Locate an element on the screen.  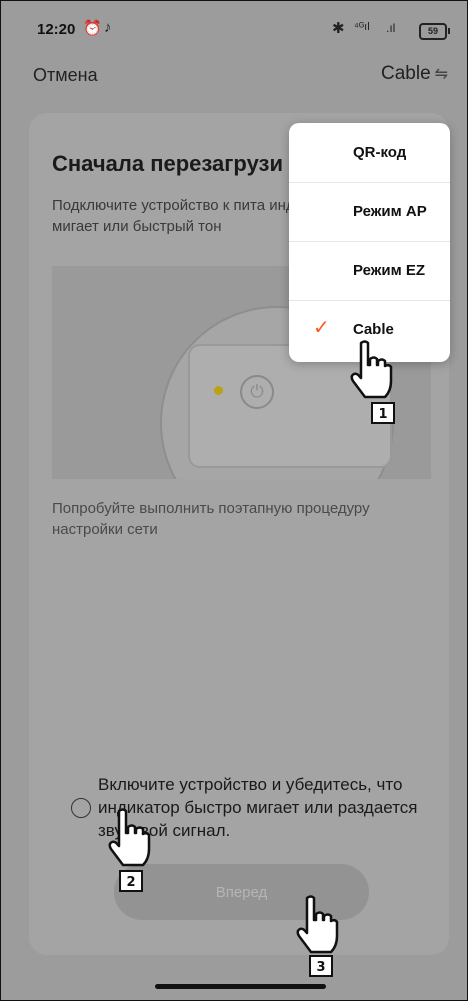
status-bar: 12:20 ⏰ ♪ ✱ ⁴ᴳıl .ıl 59 is located at coordinates (234, 31).